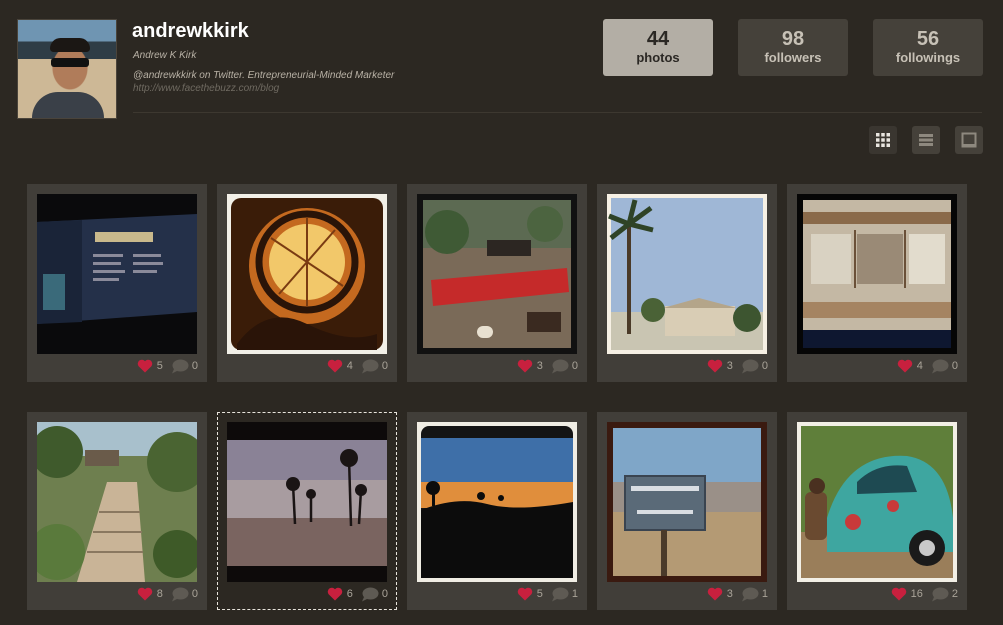  What do you see at coordinates (557, 112) in the screenshot?
I see `header-divider` at bounding box center [557, 112].